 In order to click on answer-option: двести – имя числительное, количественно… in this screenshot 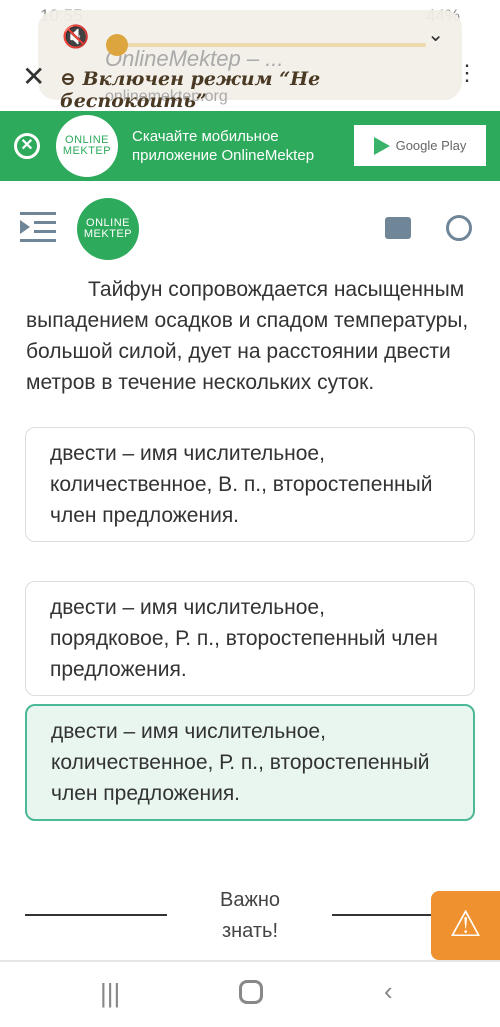, I will do `click(250, 484)`.